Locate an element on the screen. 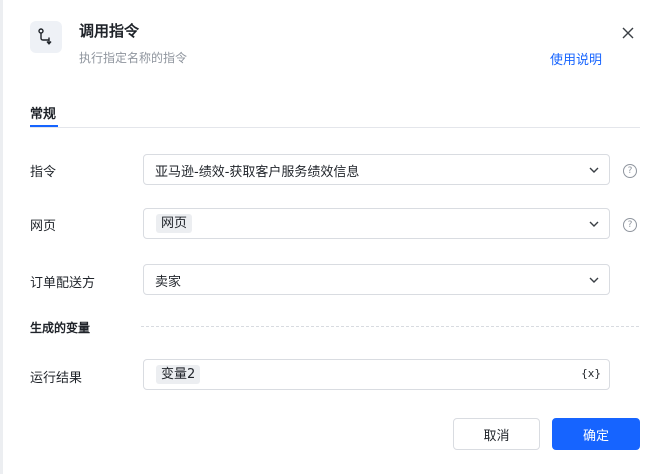 This screenshot has height=474, width=659. section-divider is located at coordinates (390, 326).